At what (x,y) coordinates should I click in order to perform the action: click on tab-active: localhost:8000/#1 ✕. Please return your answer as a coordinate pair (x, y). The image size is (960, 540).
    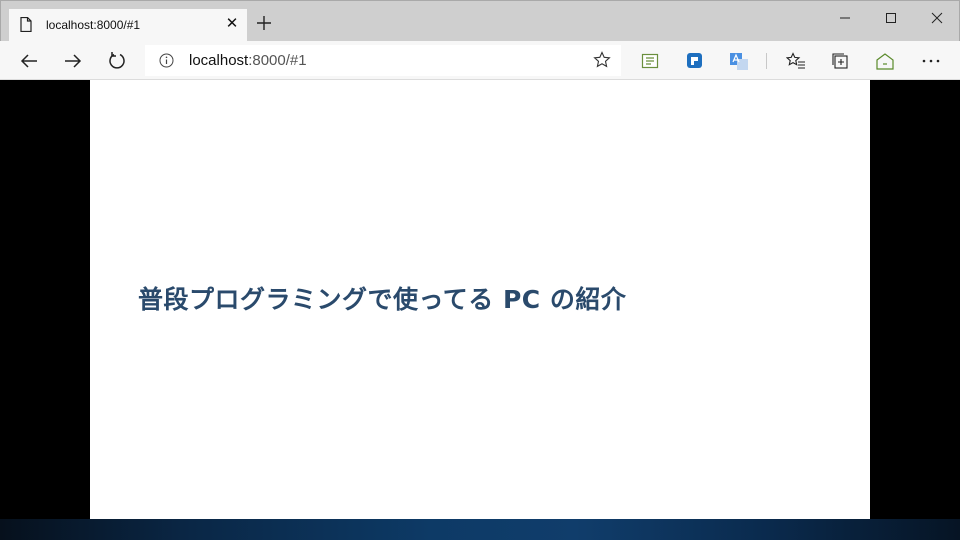
    Looking at the image, I should click on (128, 25).